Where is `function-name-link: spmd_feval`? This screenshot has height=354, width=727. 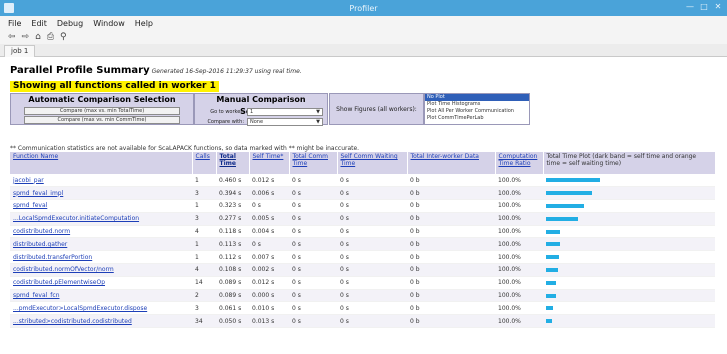 function-name-link: spmd_feval is located at coordinates (101, 206).